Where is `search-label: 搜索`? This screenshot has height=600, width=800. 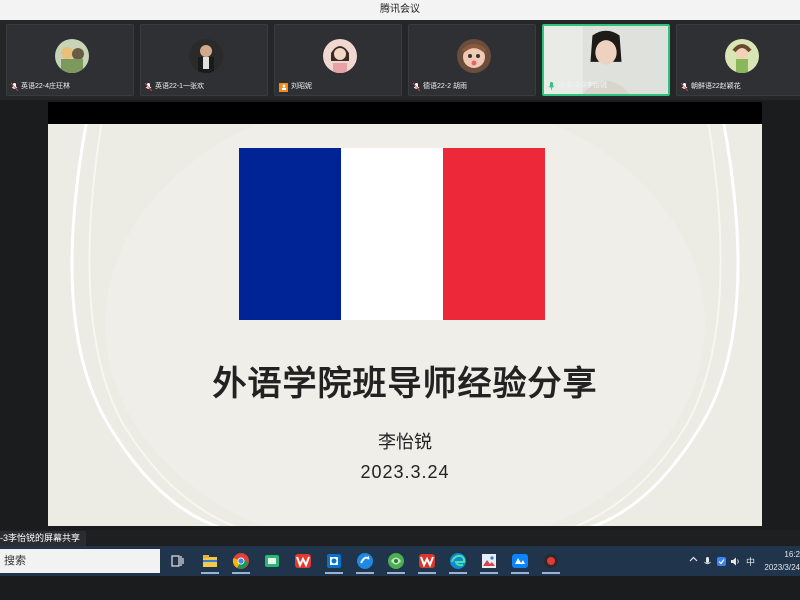 search-label: 搜索 is located at coordinates (15, 561).